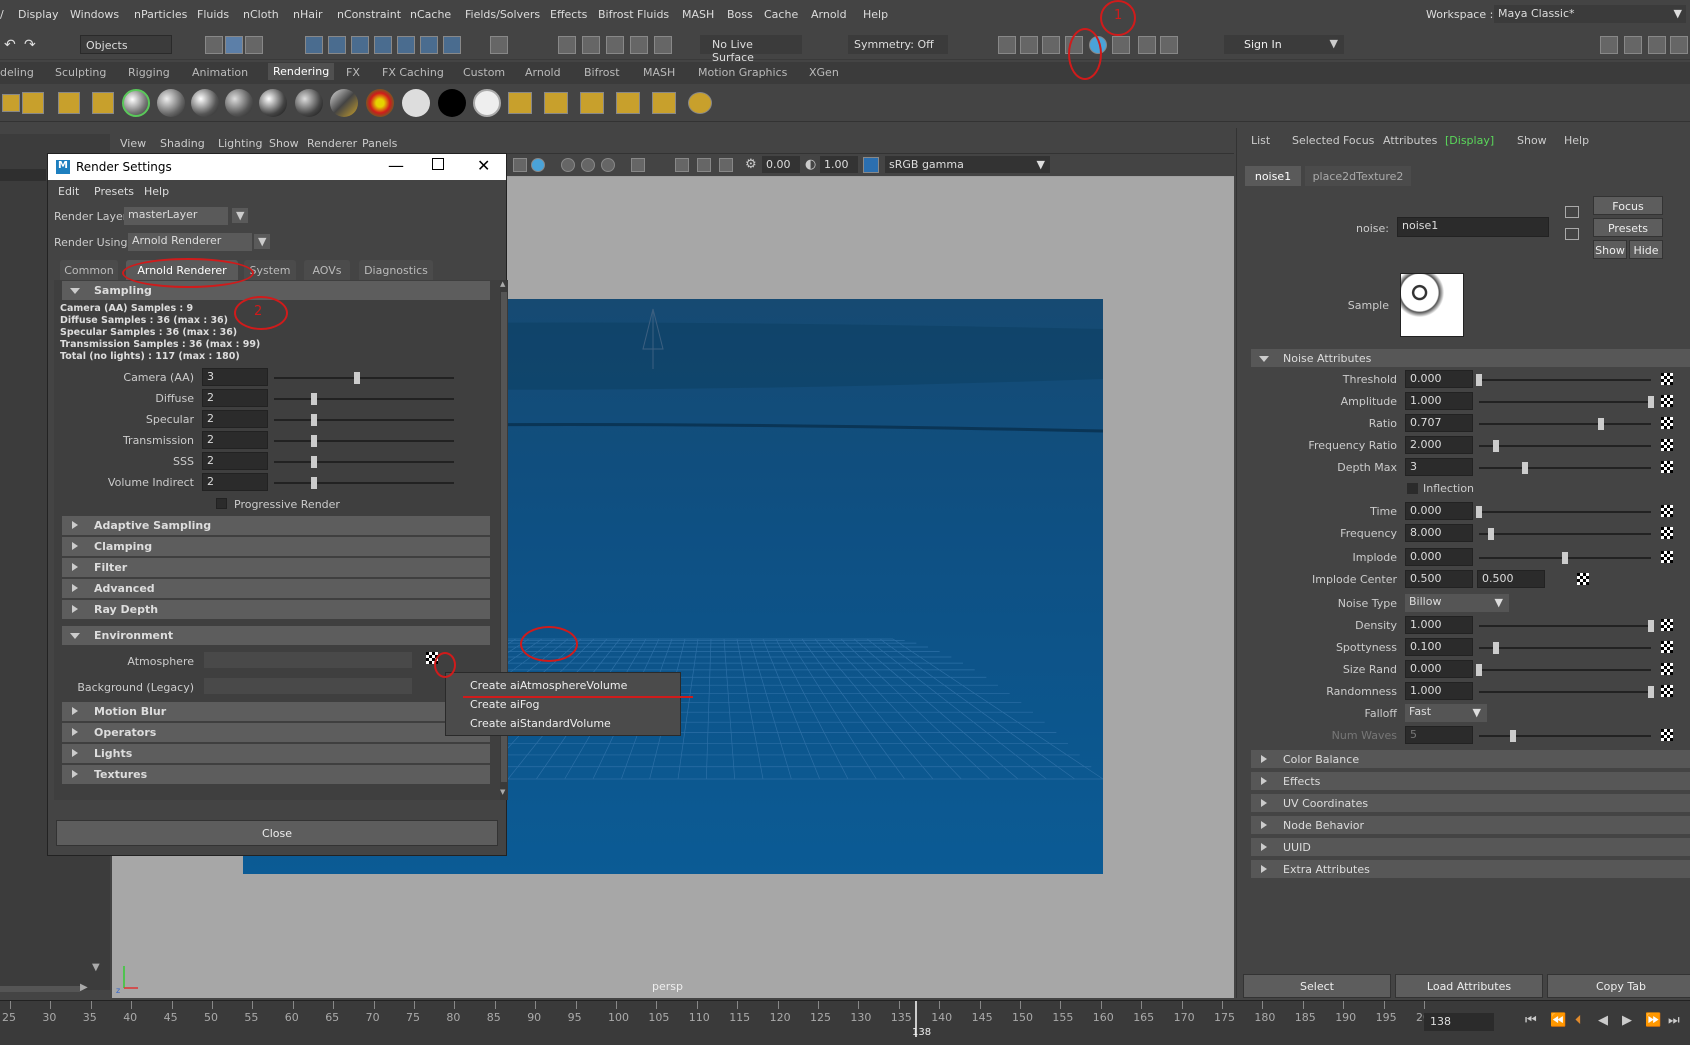 Image resolution: width=1690 pixels, height=1045 pixels. What do you see at coordinates (1317, 986) in the screenshot?
I see `select-button: Select` at bounding box center [1317, 986].